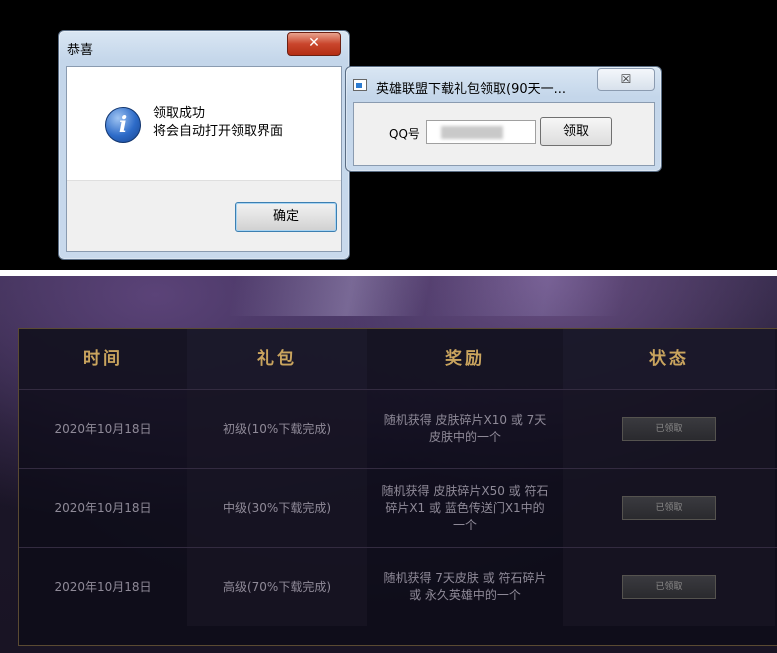 Image resolution: width=777 pixels, height=653 pixels. I want to click on cell-pack: 中级(30%下载完成), so click(277, 508).